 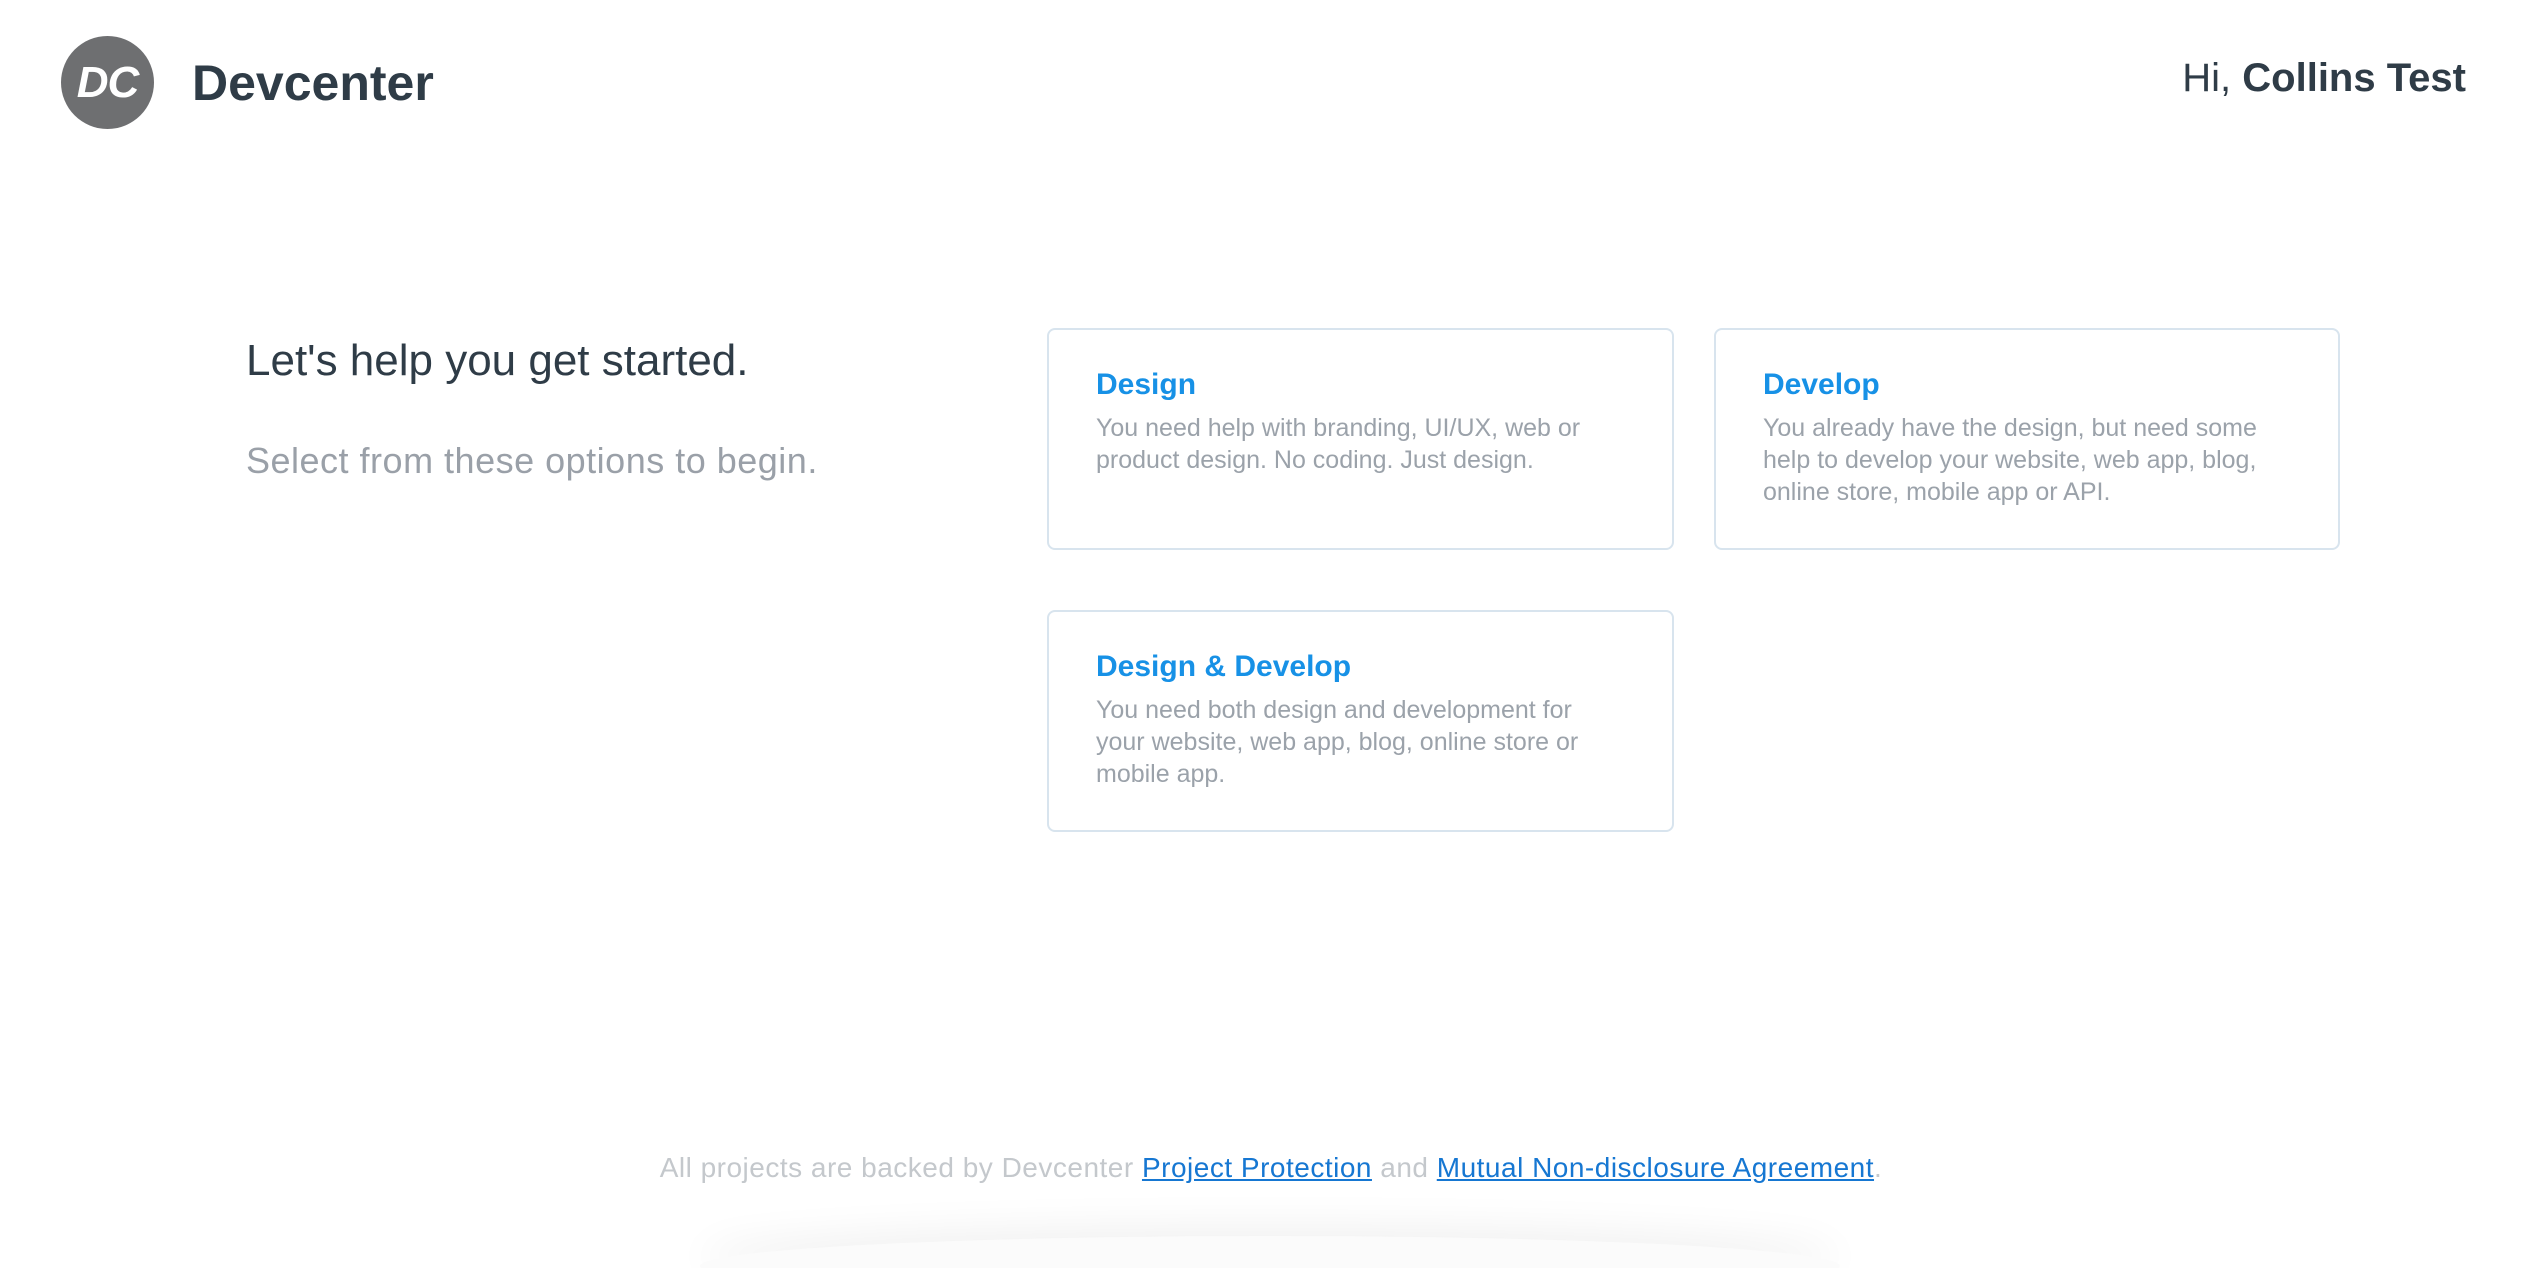 What do you see at coordinates (1655, 1167) in the screenshot?
I see `nda-link: Mutual Non-disclosure Agreement` at bounding box center [1655, 1167].